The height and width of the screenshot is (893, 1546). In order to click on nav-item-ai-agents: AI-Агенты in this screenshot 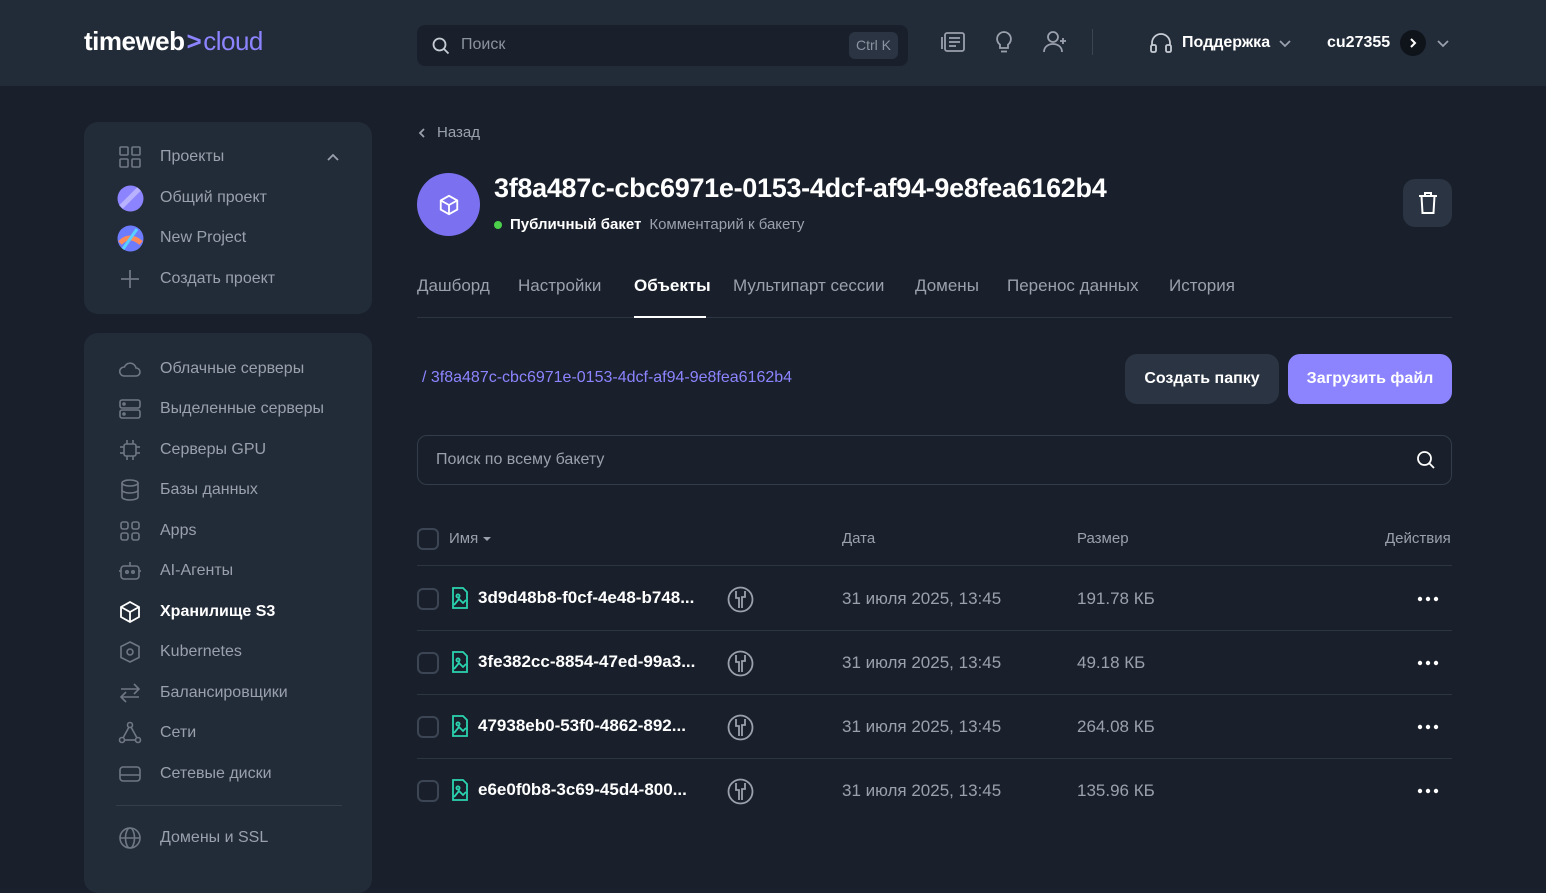, I will do `click(174, 571)`.